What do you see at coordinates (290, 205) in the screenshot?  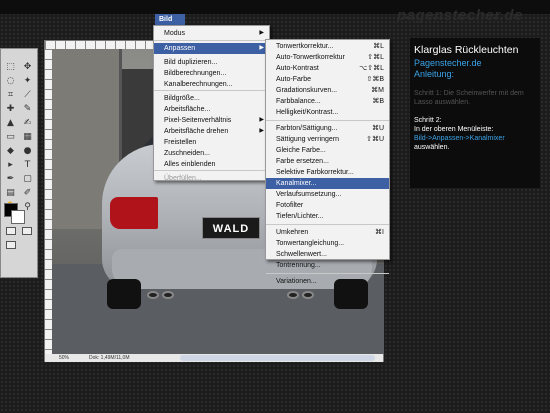 I see `menu-item-label: Fotofilter` at bounding box center [290, 205].